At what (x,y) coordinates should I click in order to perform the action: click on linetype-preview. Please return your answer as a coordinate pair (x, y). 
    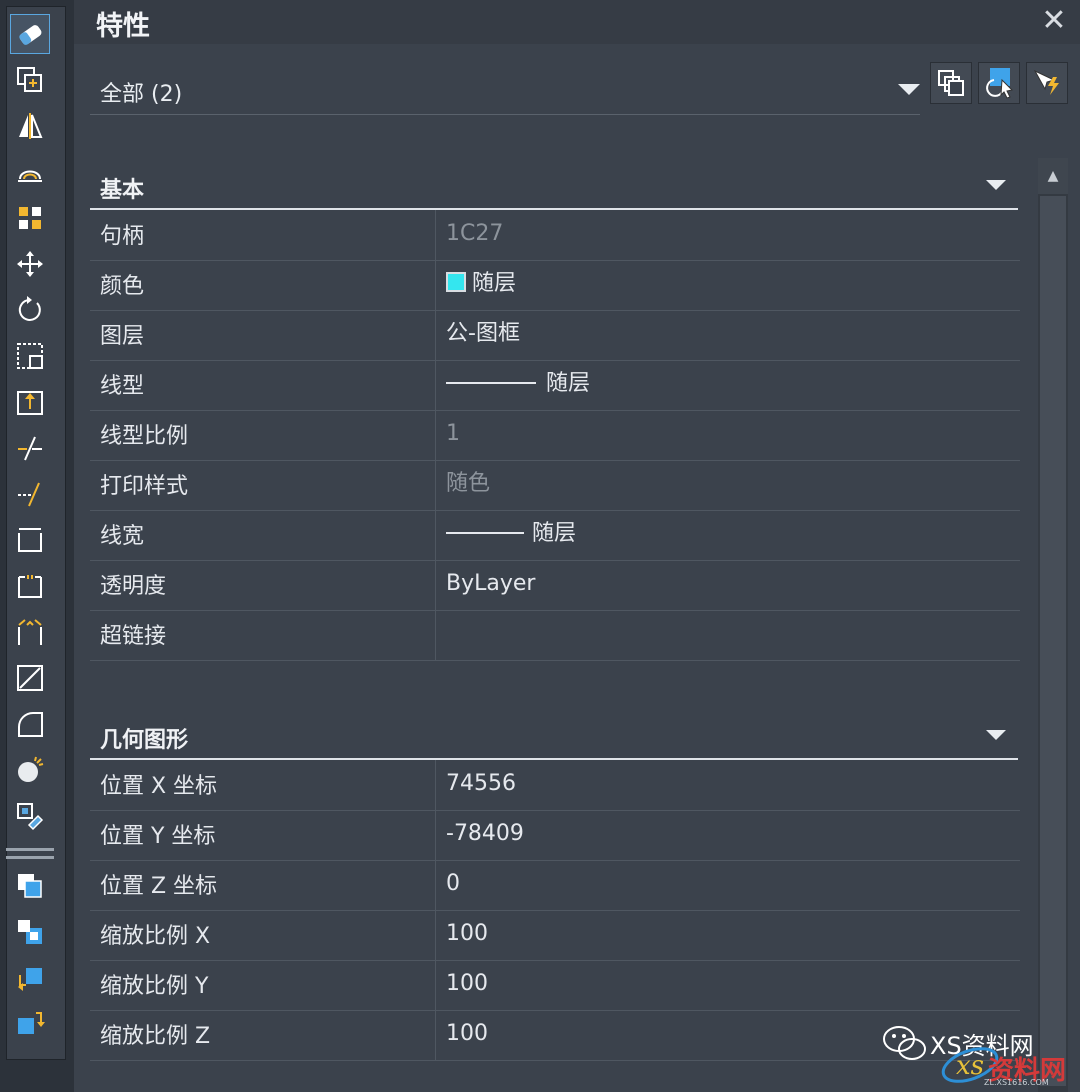
    Looking at the image, I should click on (491, 383).